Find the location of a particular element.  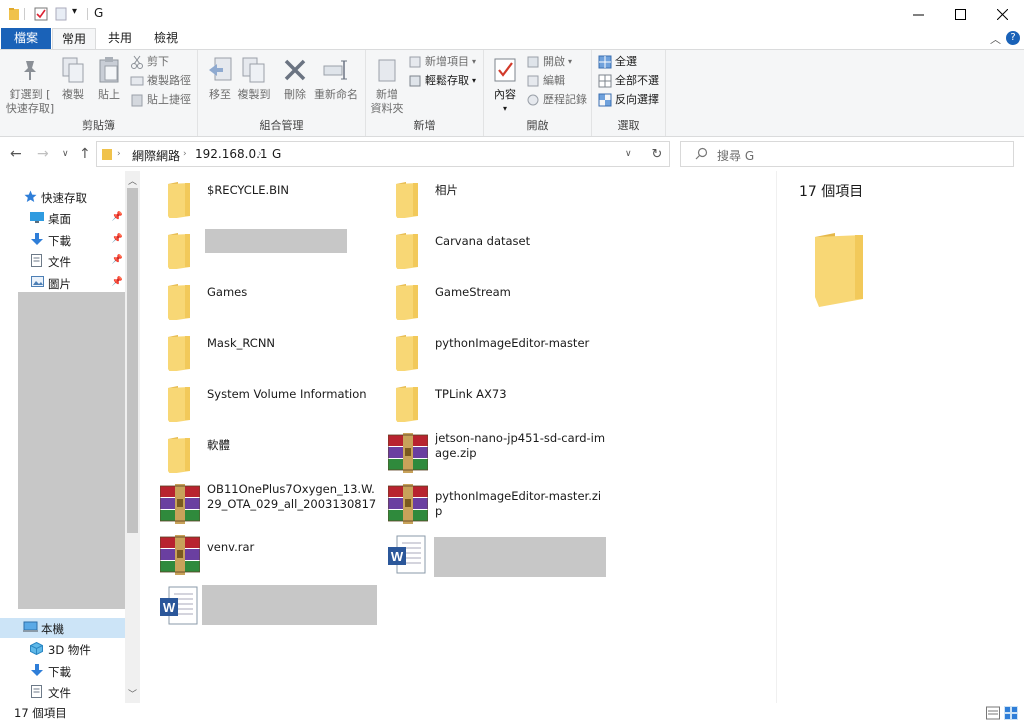

sidebar-item-downloads-pc: 下載 is located at coordinates (62, 671).